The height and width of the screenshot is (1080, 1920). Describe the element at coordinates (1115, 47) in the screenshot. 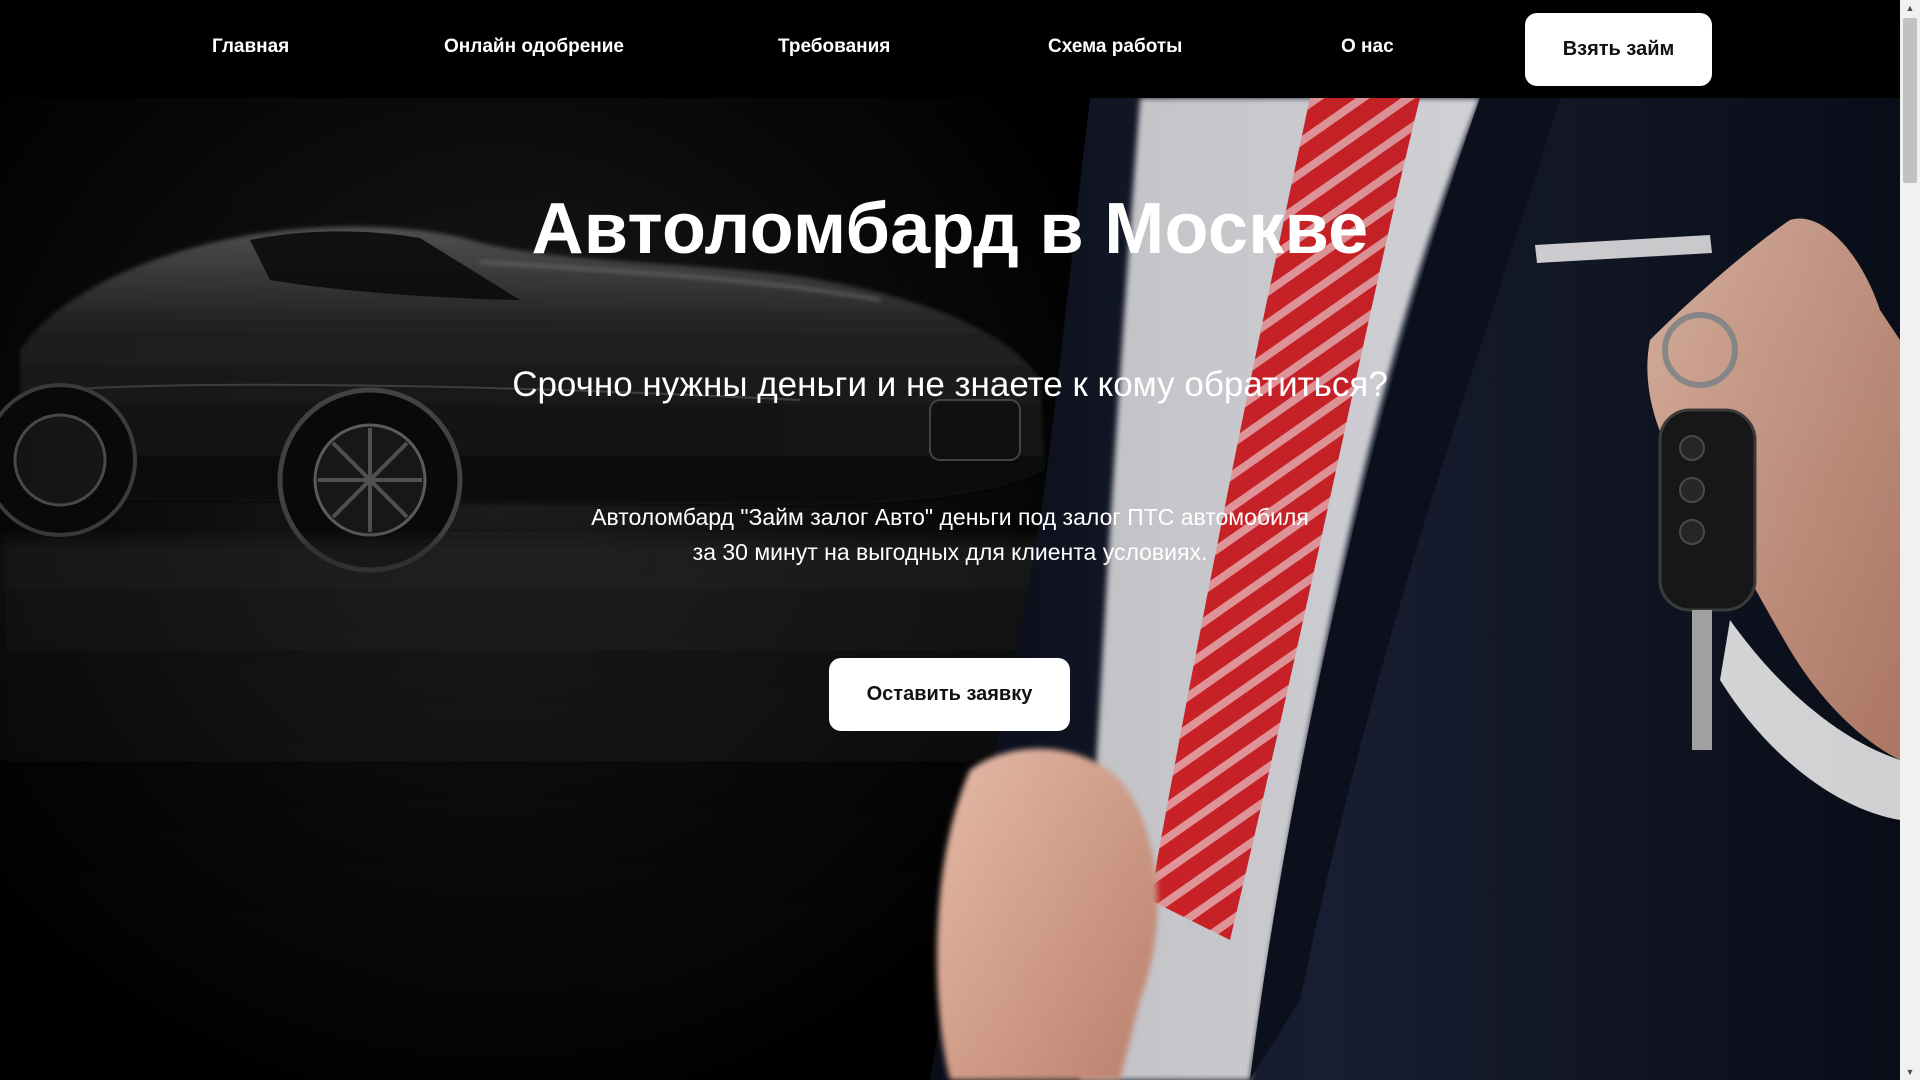

I see `nav-item-work-scheme: Схема работы` at that location.